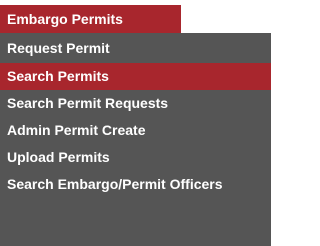 The image size is (320, 246). I want to click on menu-item-request-permit: Request Permit, so click(135, 48).